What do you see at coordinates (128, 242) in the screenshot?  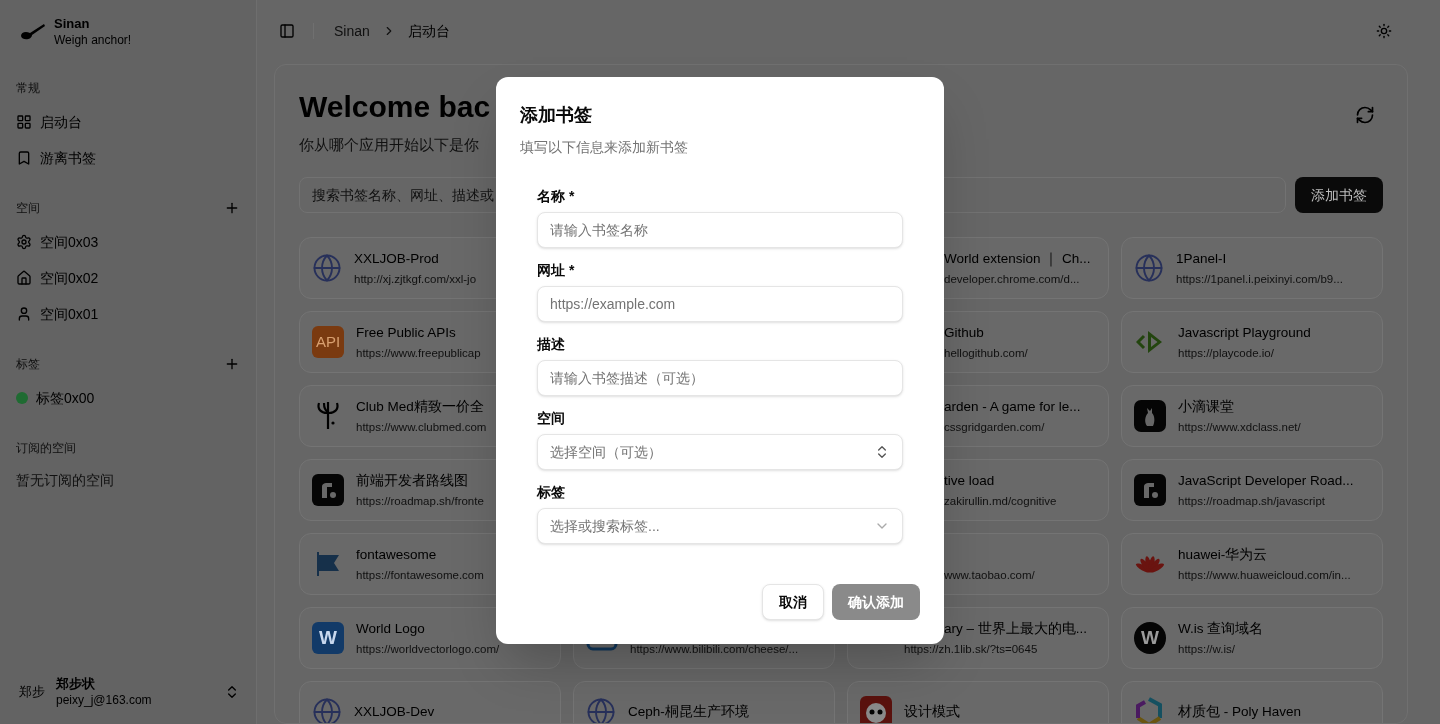 I see `sidebar-item: 空间0x03` at bounding box center [128, 242].